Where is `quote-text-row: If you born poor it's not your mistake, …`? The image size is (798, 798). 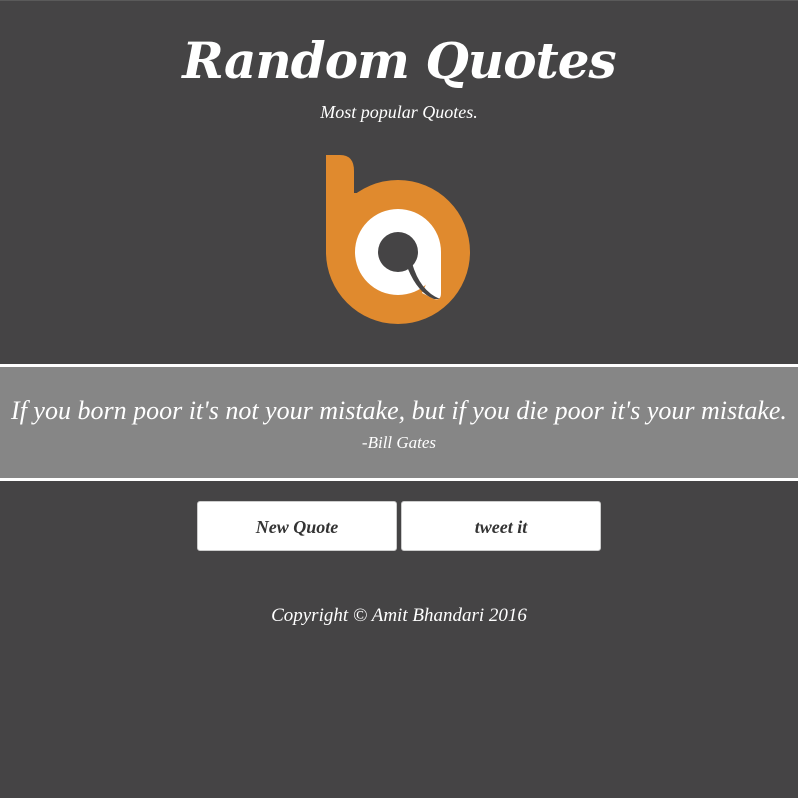 quote-text-row: If you born poor it's not your mistake, … is located at coordinates (399, 411).